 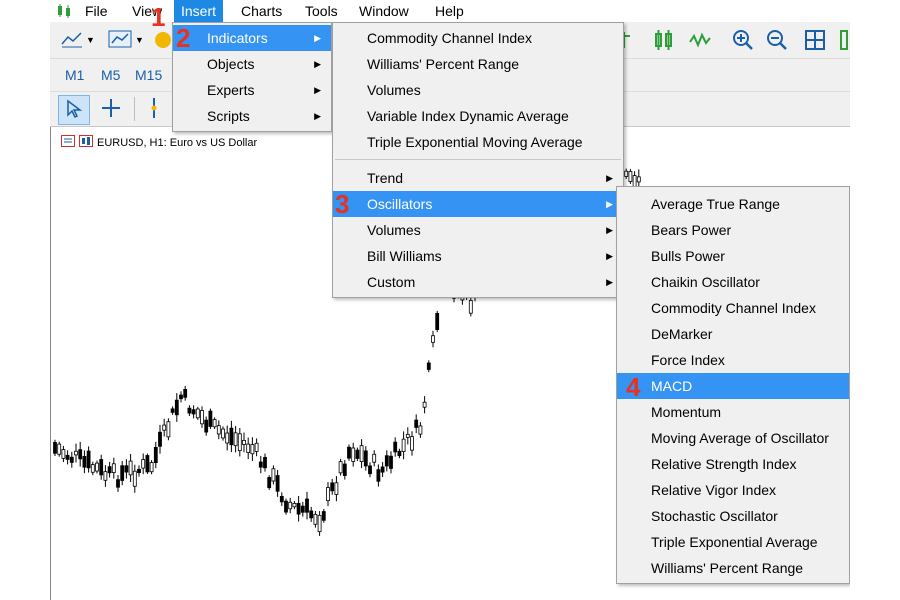 I want to click on cursor-arrow-icon, so click(x=74, y=110).